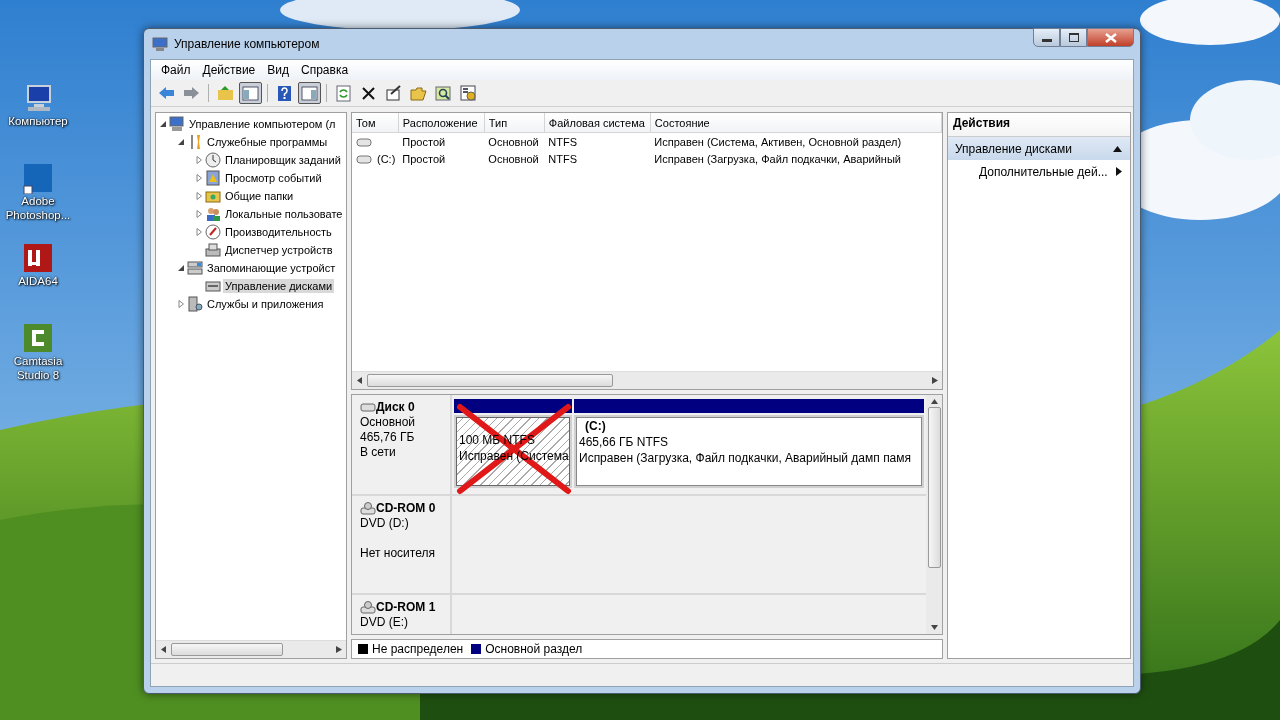  I want to click on console-tree-button, so click(250, 93).